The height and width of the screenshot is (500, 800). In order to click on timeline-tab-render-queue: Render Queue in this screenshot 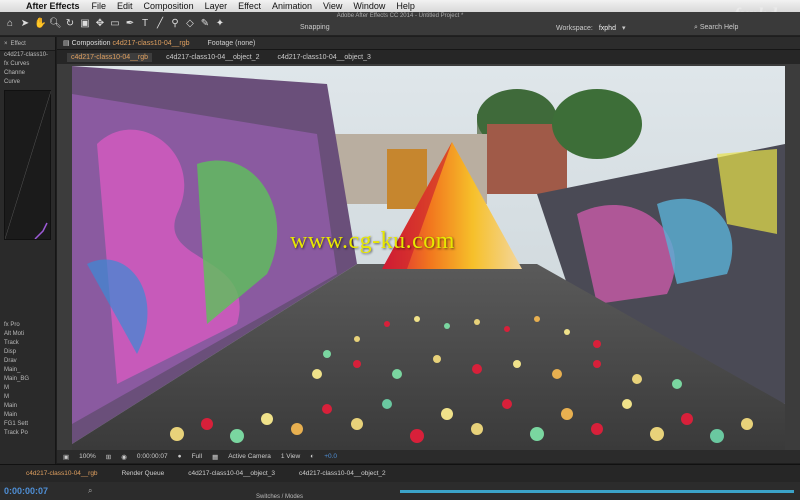, I will do `click(143, 473)`.